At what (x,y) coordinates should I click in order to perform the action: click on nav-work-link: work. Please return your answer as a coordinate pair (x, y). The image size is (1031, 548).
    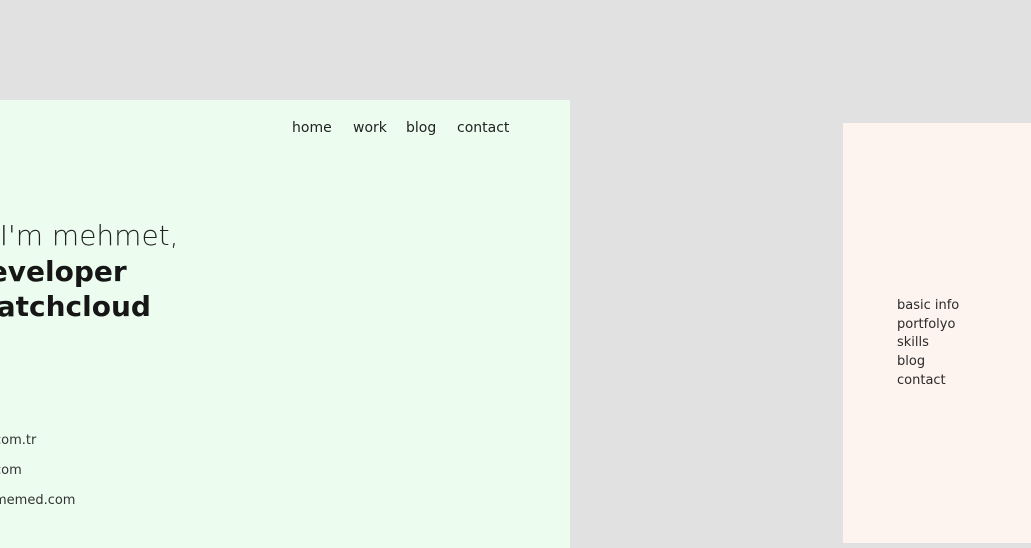
    Looking at the image, I should click on (370, 128).